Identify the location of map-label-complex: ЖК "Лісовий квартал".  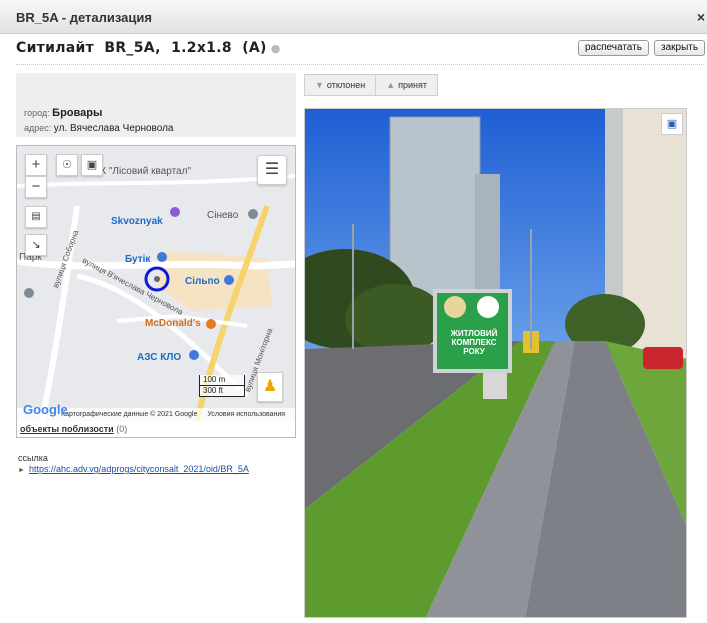
(141, 171).